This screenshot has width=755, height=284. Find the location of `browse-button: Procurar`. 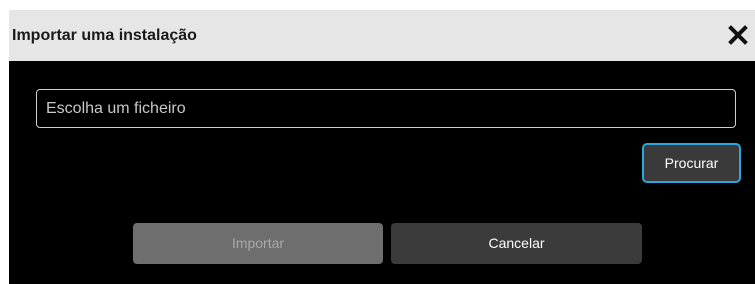

browse-button: Procurar is located at coordinates (691, 163).